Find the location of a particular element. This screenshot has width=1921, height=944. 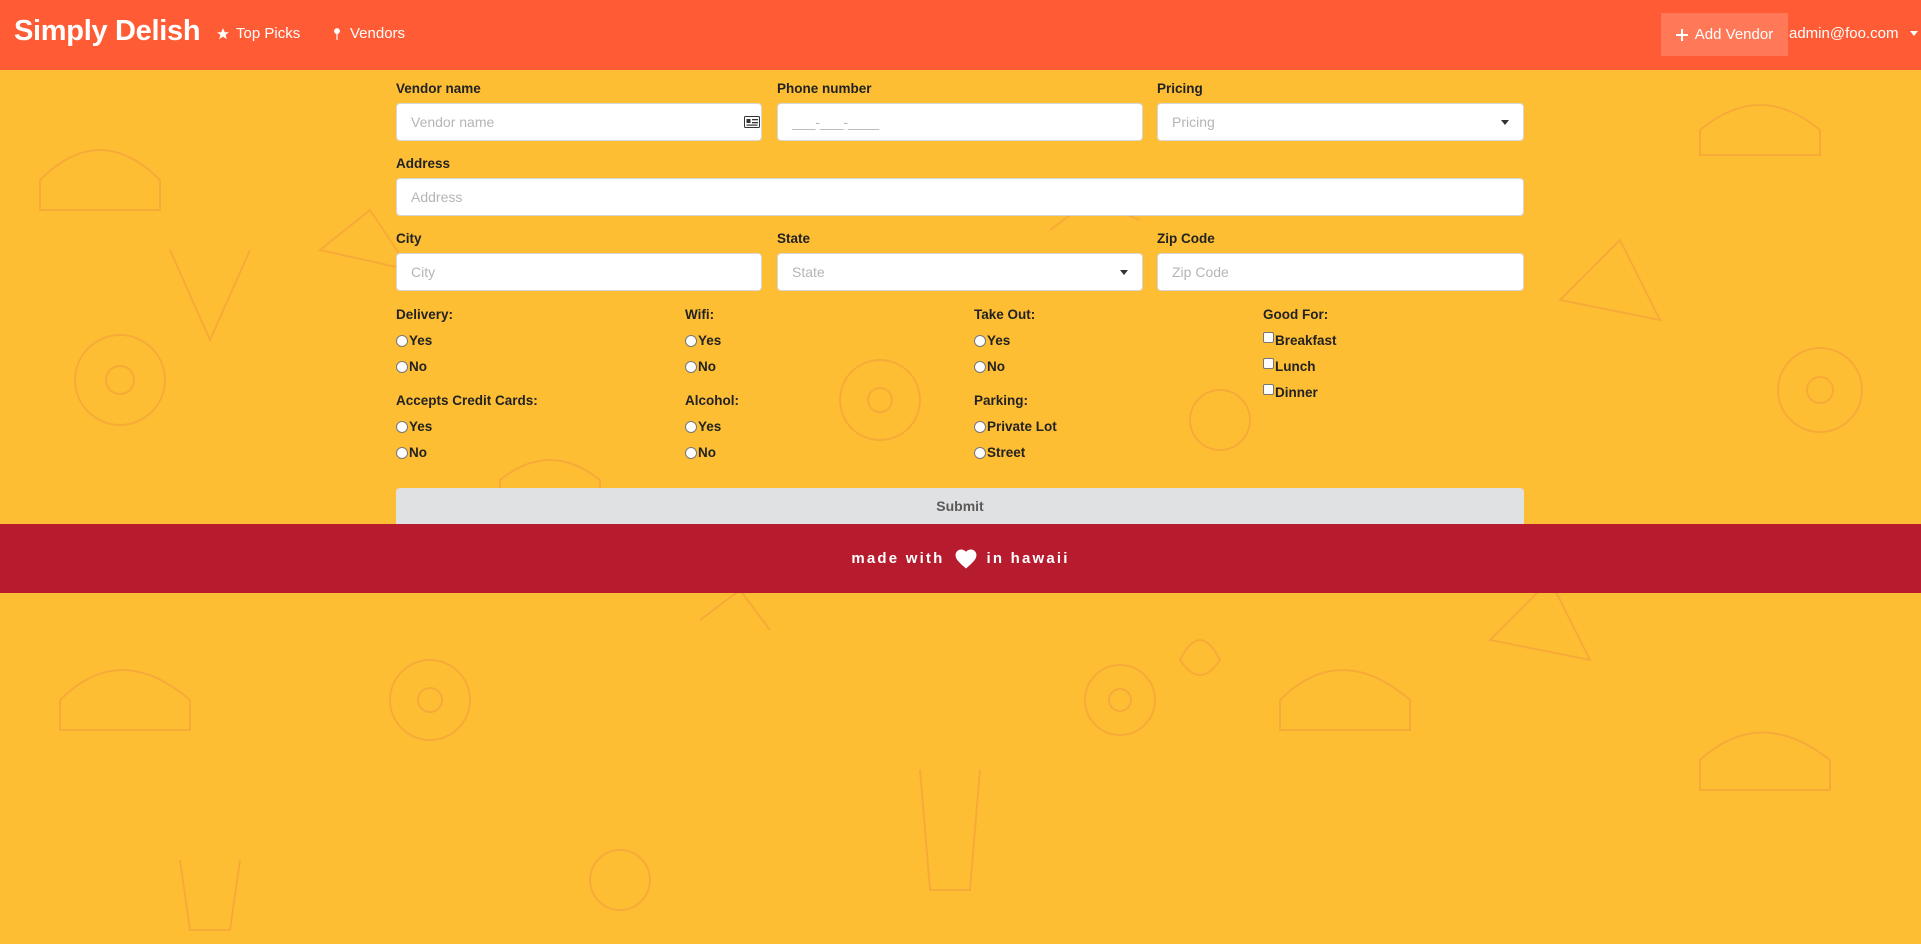

breakfast-checkbox is located at coordinates (1268, 337).